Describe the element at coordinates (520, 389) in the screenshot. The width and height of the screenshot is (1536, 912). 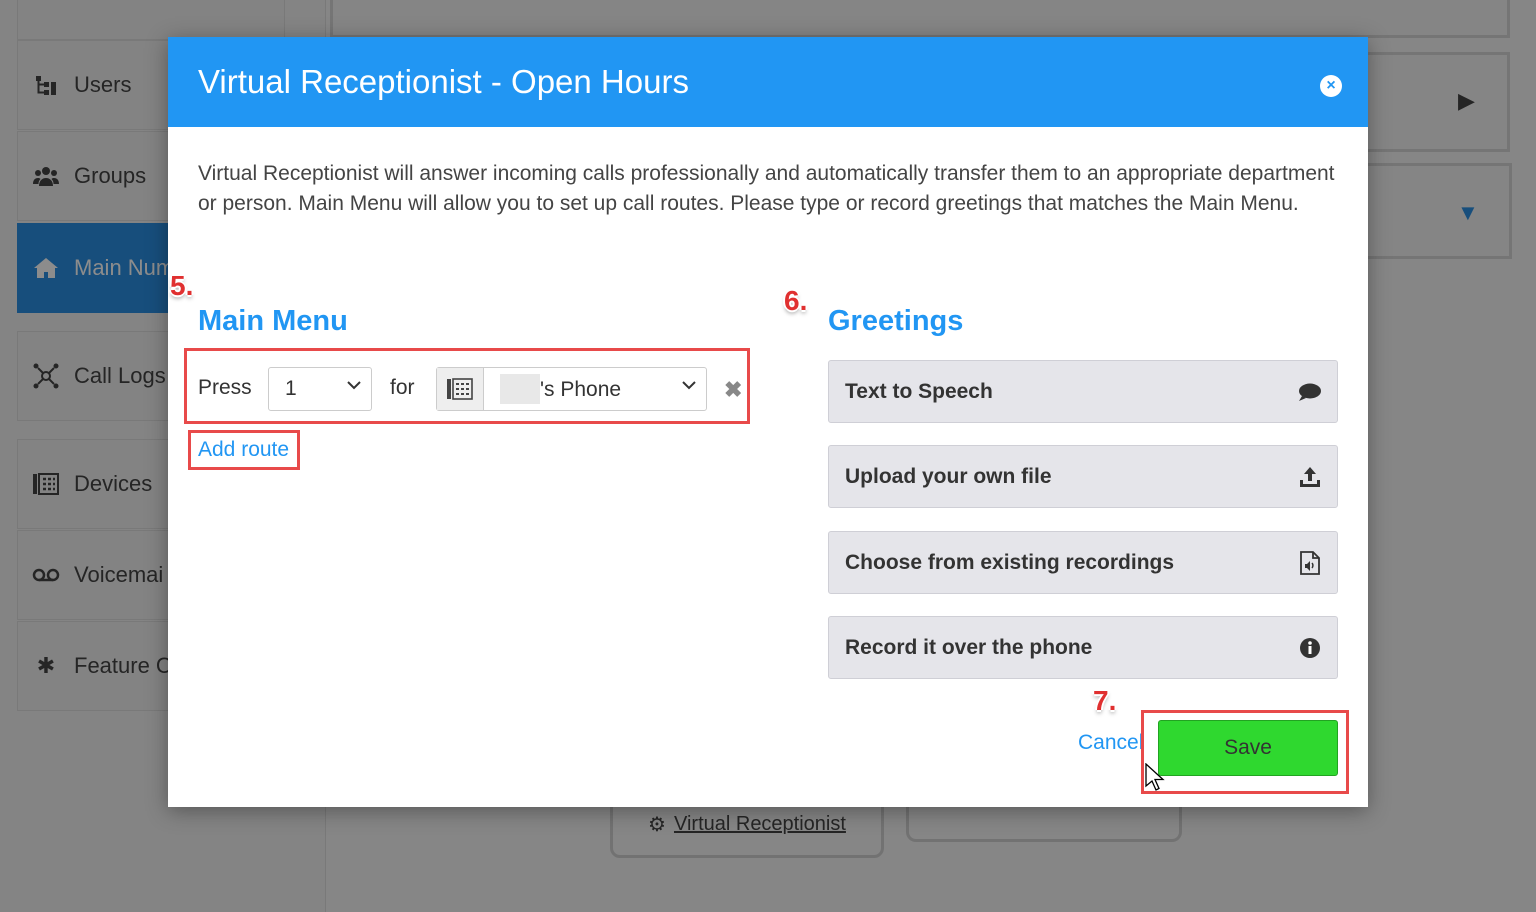
I see `redacted-name` at that location.